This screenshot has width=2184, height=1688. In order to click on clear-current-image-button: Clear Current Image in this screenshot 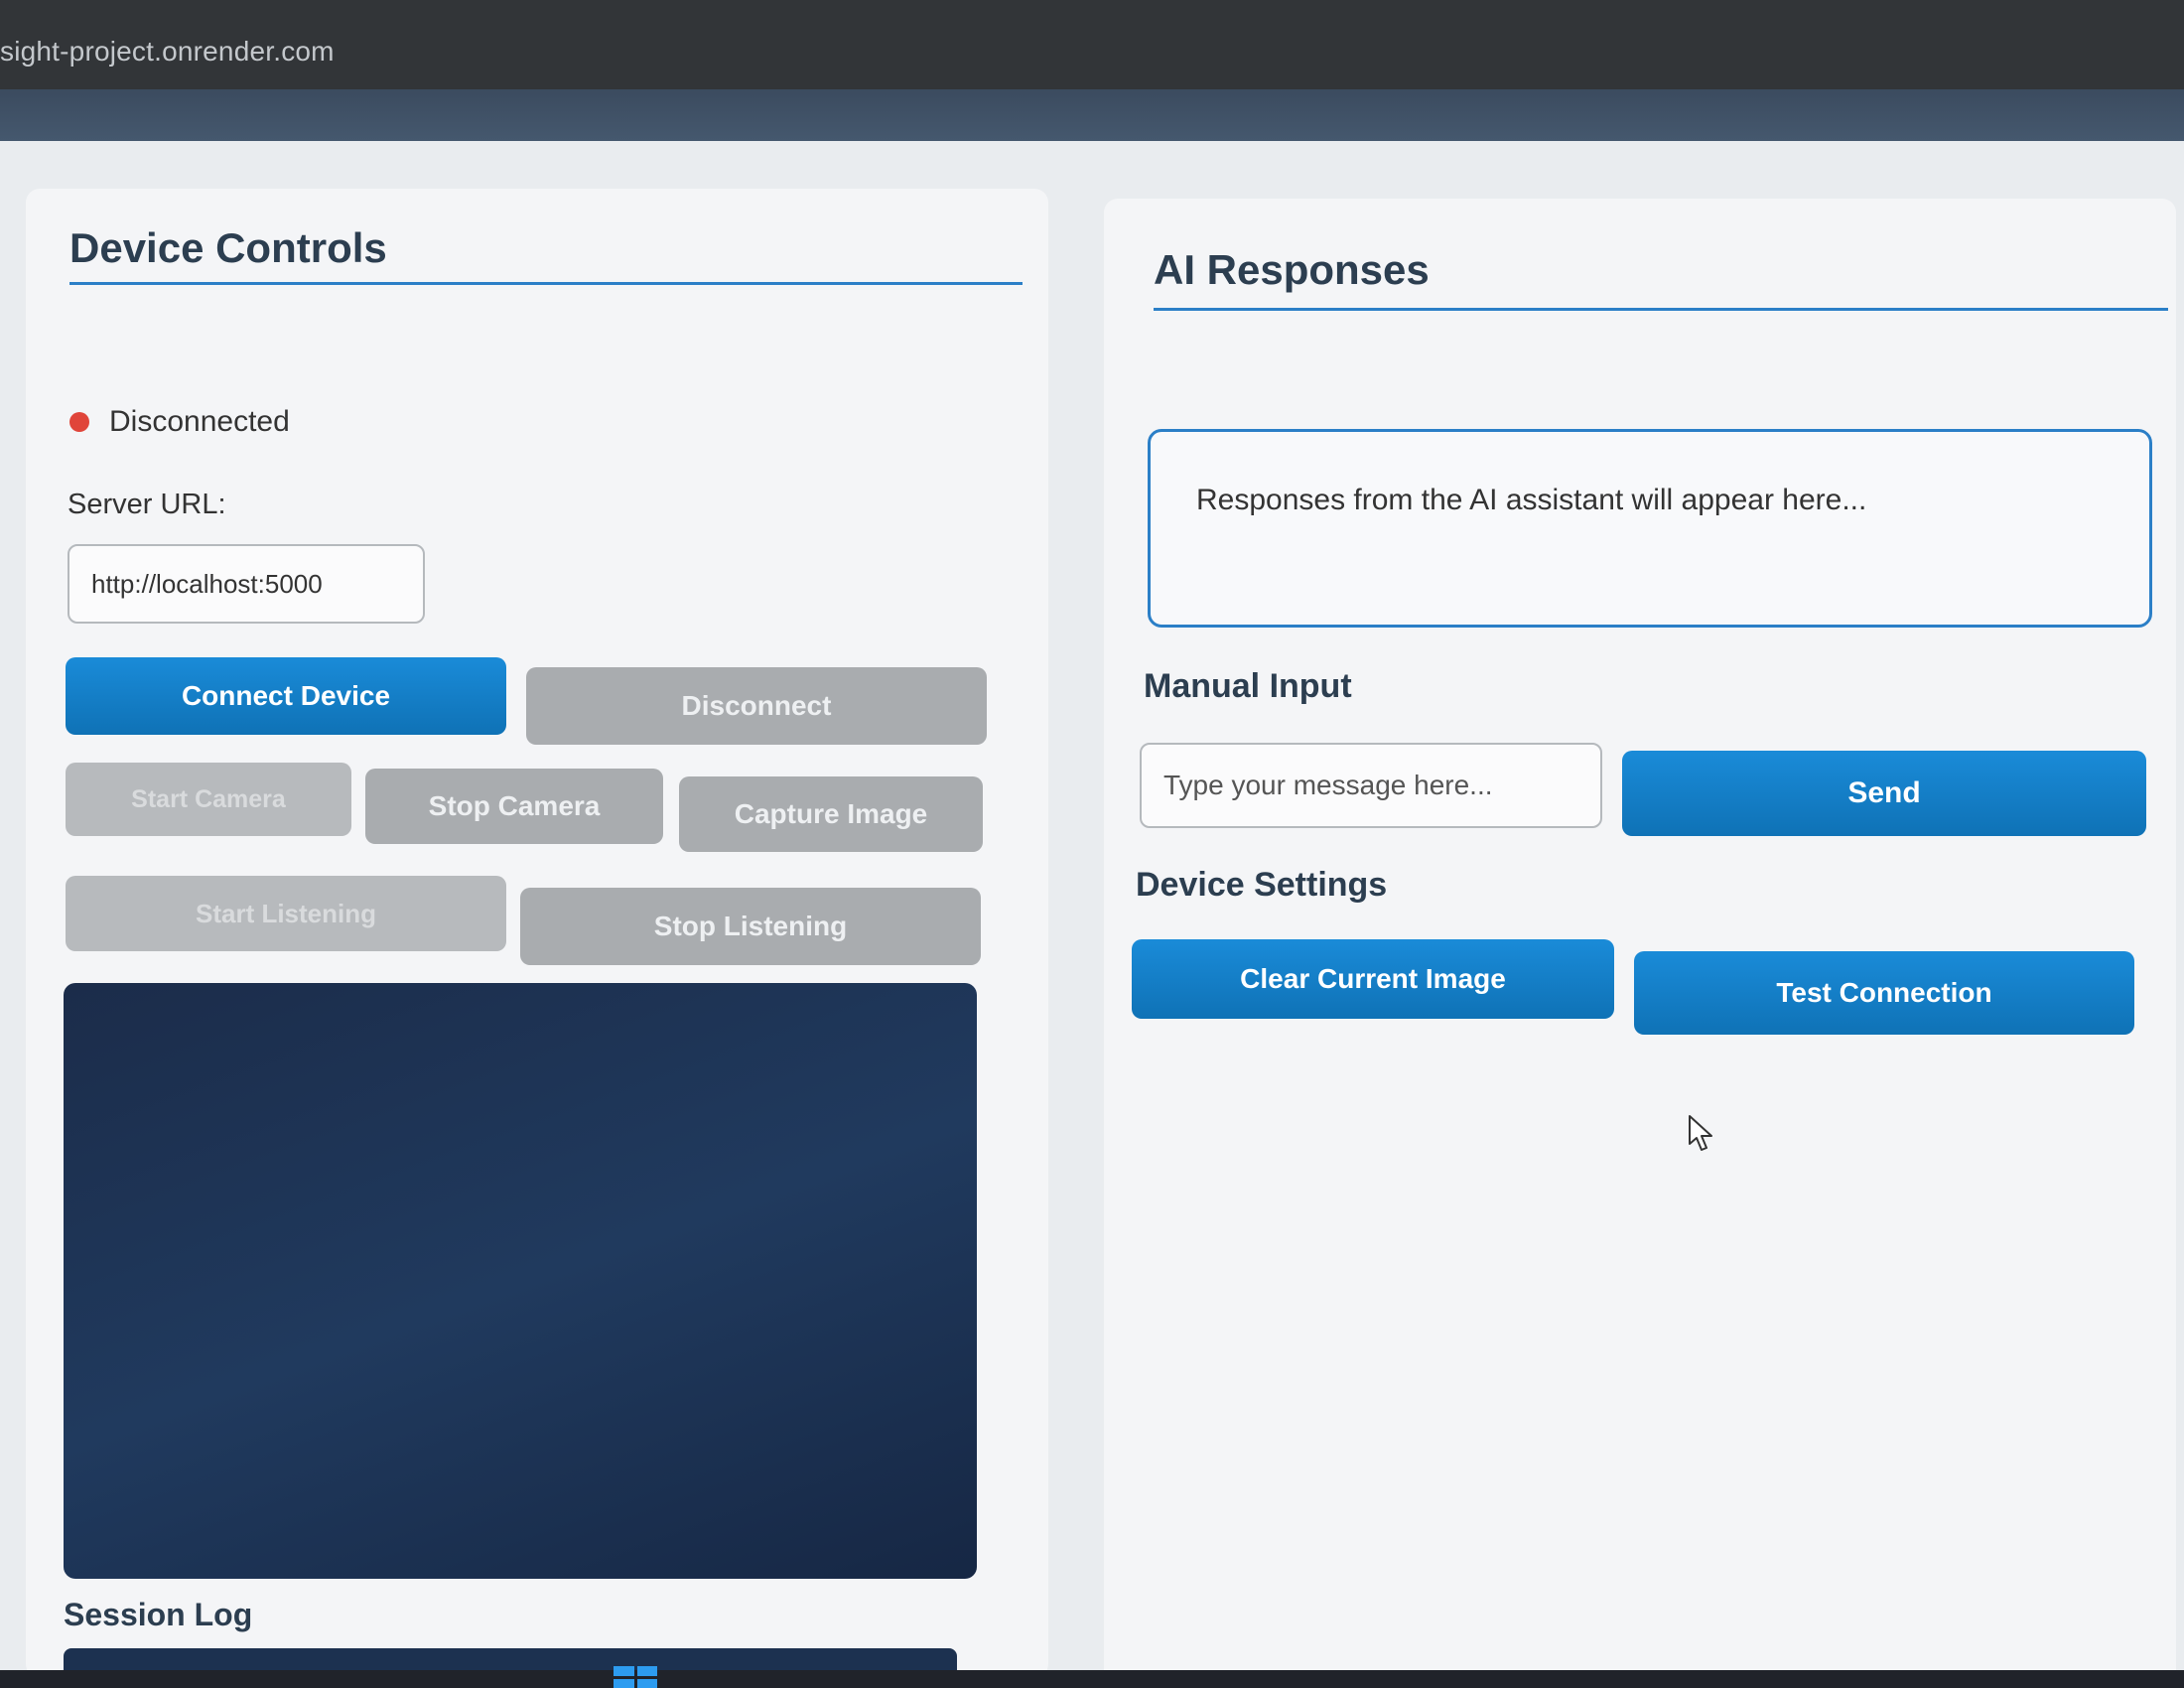, I will do `click(1373, 979)`.